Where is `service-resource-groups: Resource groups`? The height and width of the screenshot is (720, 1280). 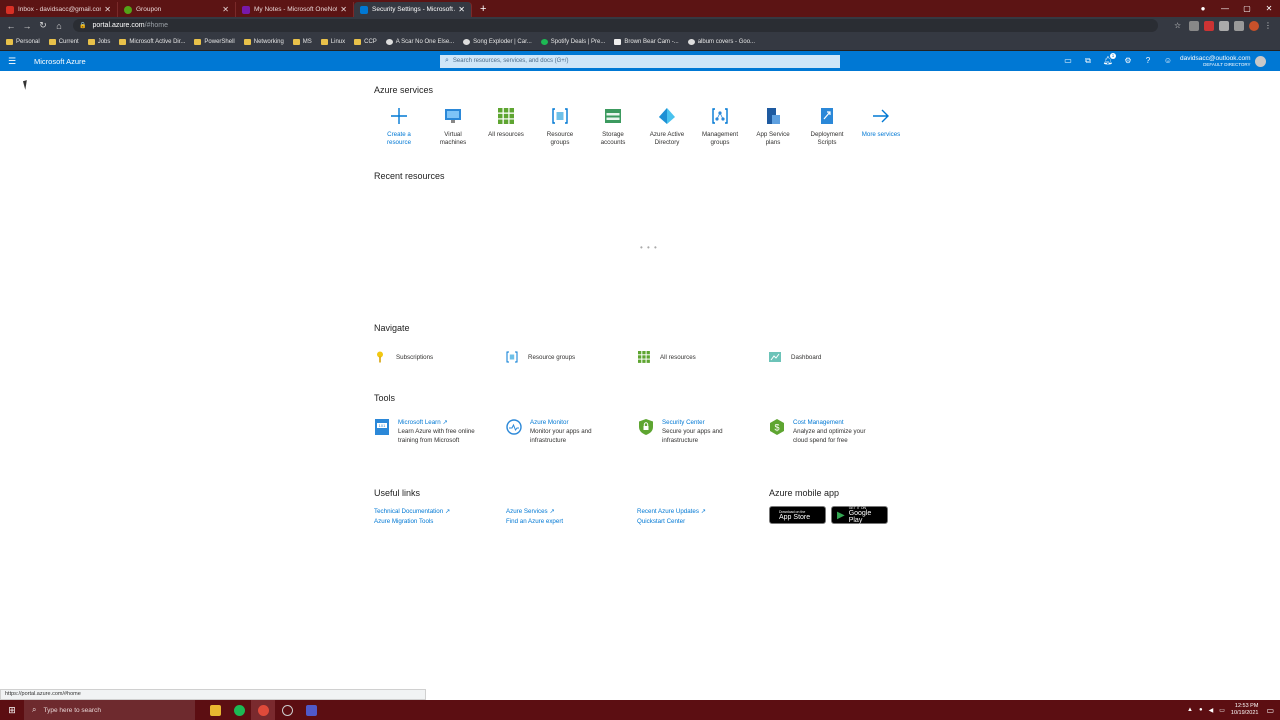 service-resource-groups: Resource groups is located at coordinates (560, 127).